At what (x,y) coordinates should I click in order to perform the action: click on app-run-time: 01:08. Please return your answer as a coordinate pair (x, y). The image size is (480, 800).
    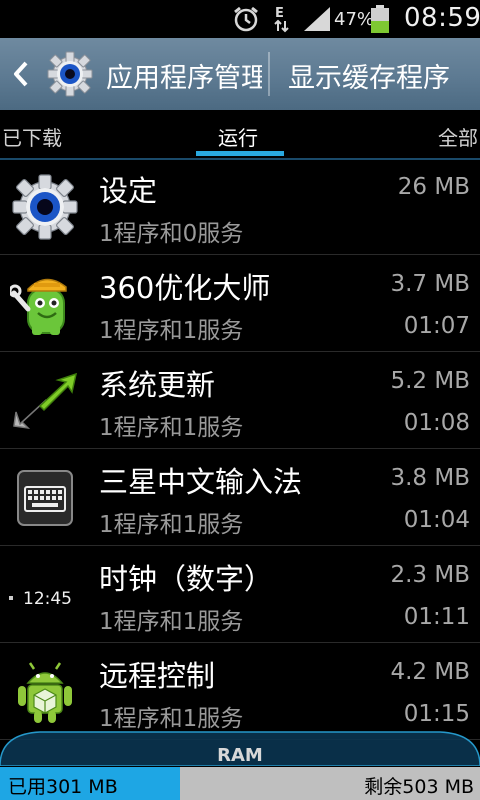
    Looking at the image, I should click on (436, 423).